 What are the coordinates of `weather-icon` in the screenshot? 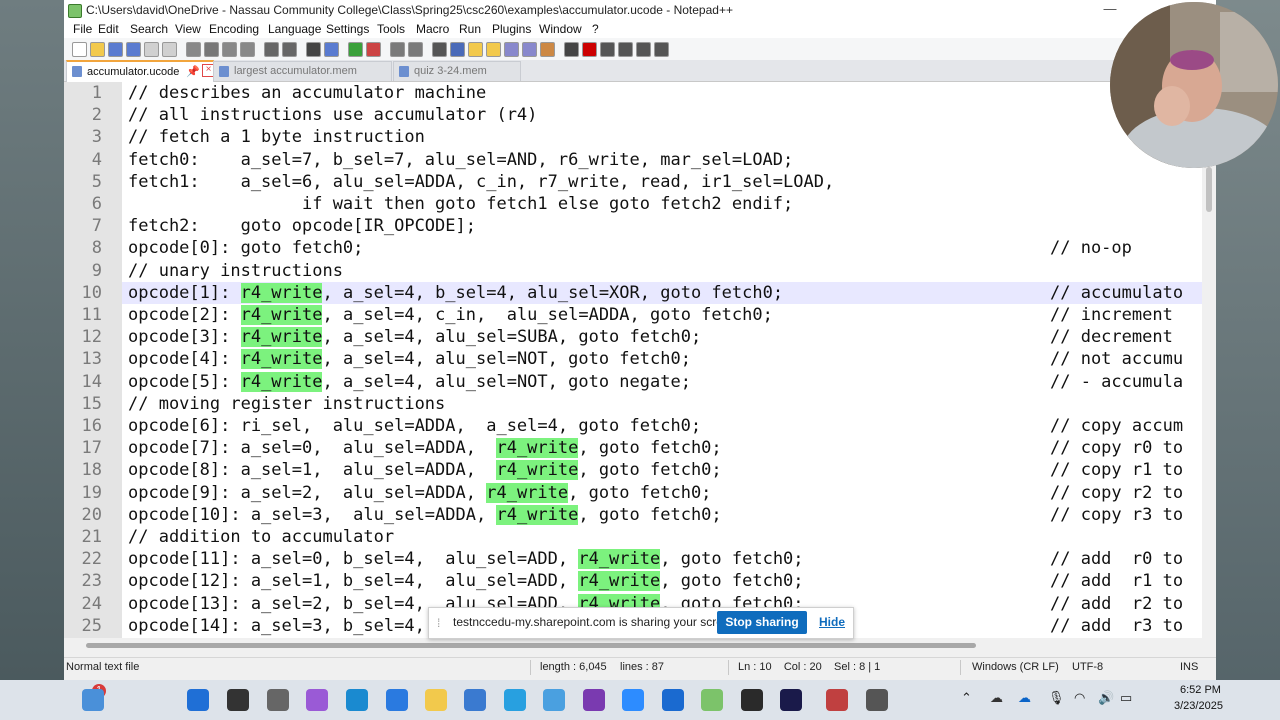 It's located at (93, 700).